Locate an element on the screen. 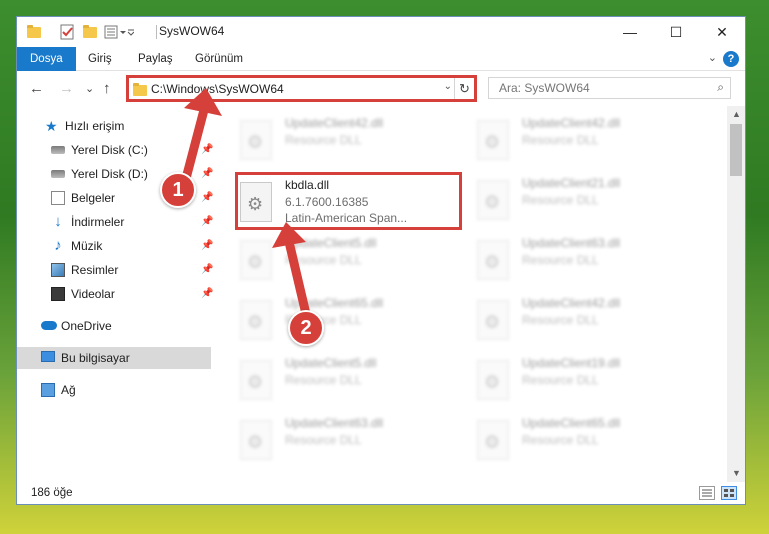 The height and width of the screenshot is (534, 769). annotation-arrows is located at coordinates (245, 203).